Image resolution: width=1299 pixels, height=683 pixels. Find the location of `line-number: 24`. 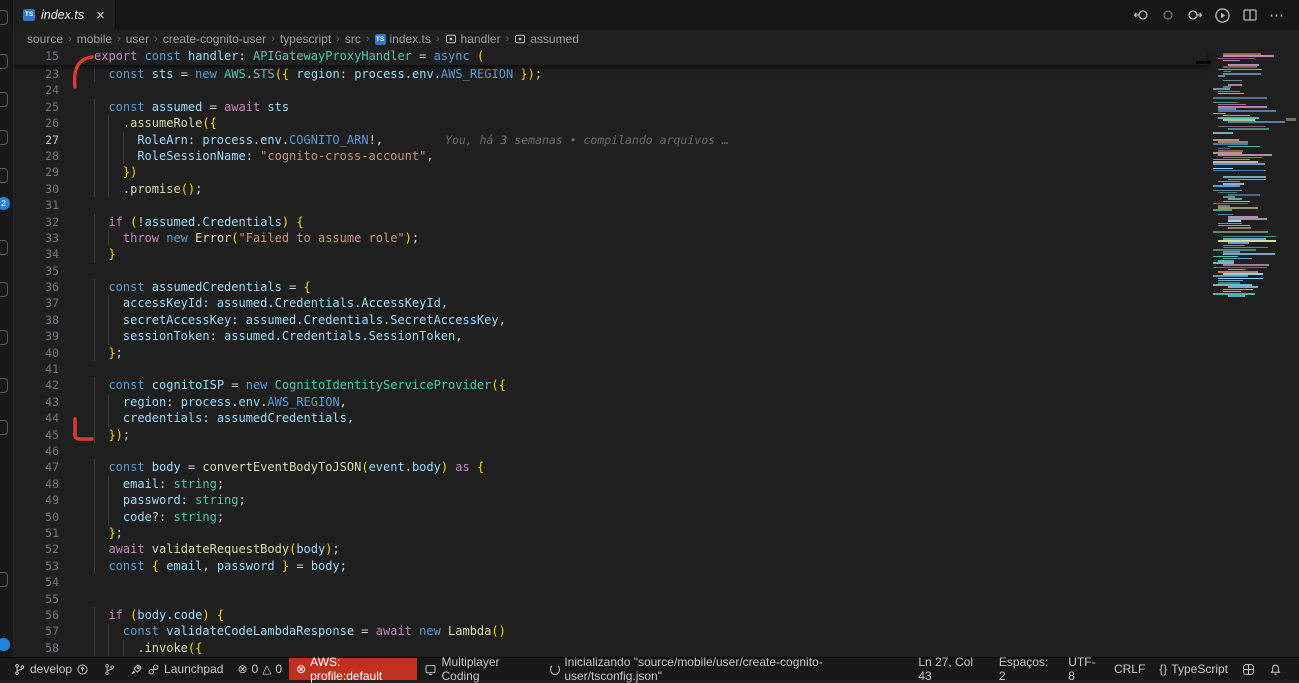

line-number: 24 is located at coordinates (40, 90).